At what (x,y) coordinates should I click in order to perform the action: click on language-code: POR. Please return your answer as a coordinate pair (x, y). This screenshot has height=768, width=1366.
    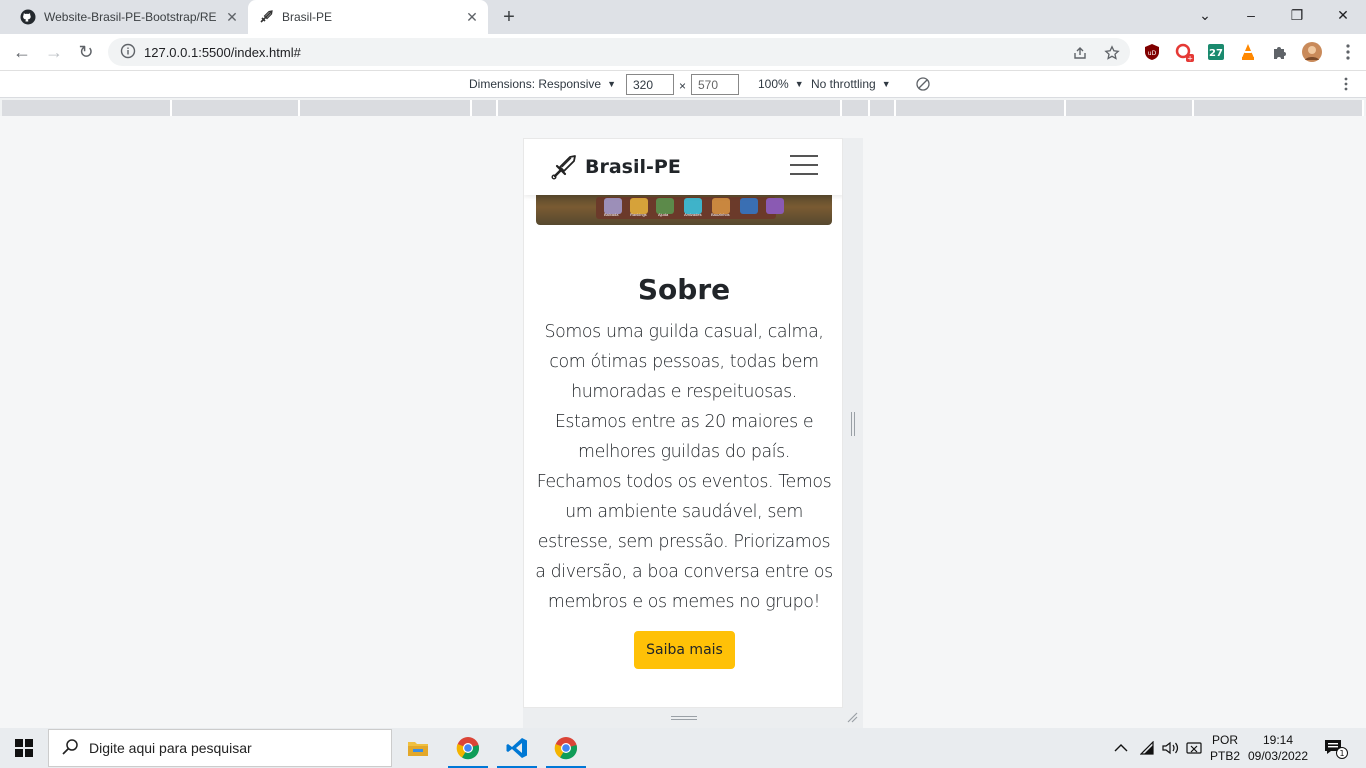
    Looking at the image, I should click on (1224, 740).